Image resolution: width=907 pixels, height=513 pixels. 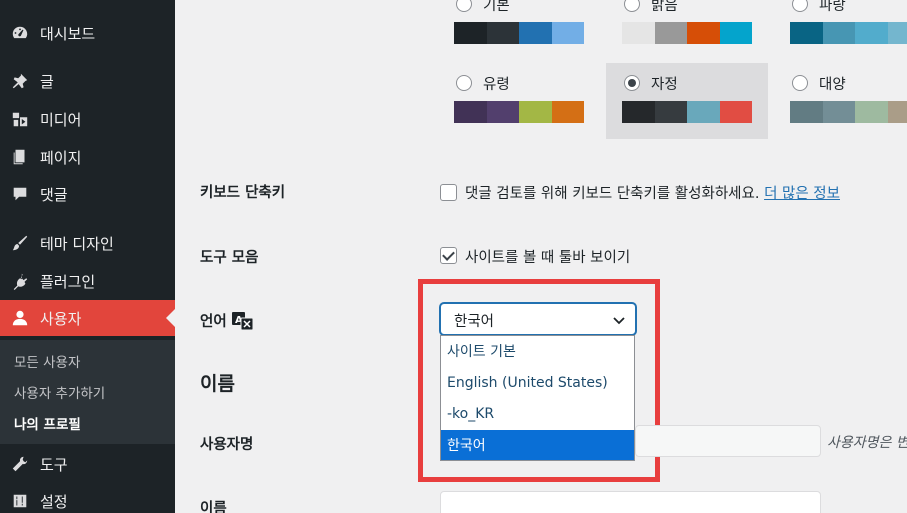 I want to click on menu-label: 사용자, so click(x=61, y=318).